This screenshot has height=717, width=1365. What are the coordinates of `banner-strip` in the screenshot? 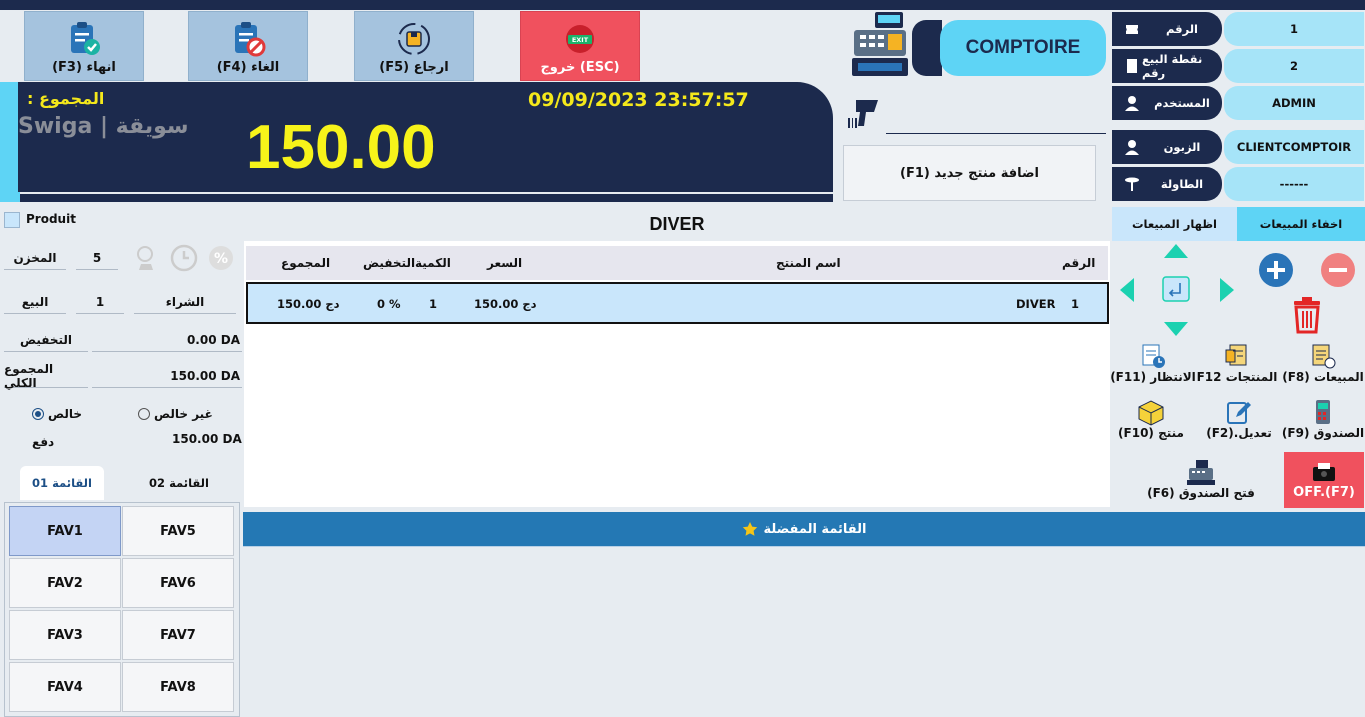 It's located at (426, 198).